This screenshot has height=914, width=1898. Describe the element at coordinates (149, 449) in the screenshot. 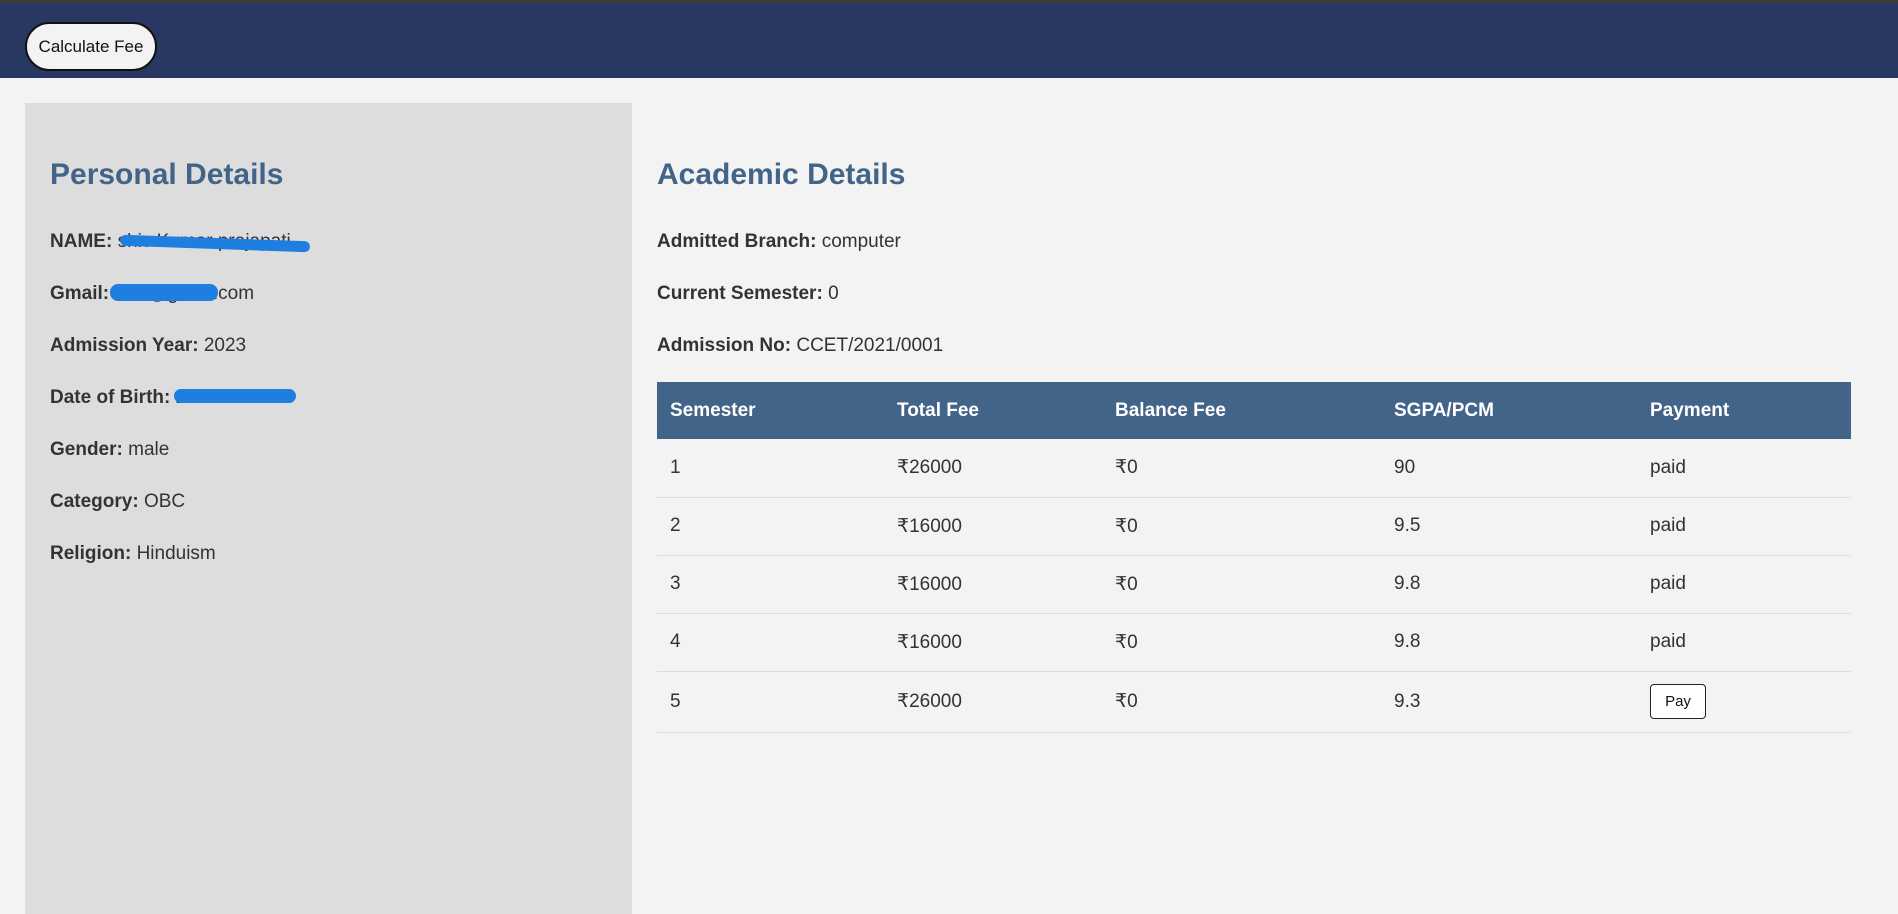

I see `gender-value: male` at that location.